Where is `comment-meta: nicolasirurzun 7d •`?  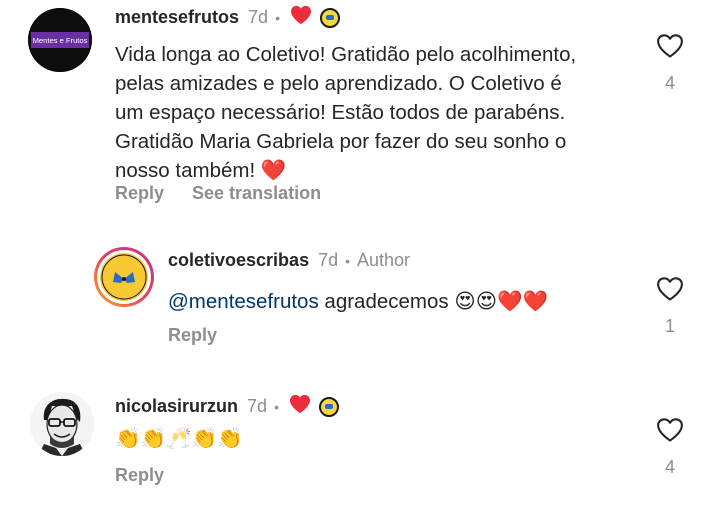
comment-meta: nicolasirurzun 7d • is located at coordinates (227, 406).